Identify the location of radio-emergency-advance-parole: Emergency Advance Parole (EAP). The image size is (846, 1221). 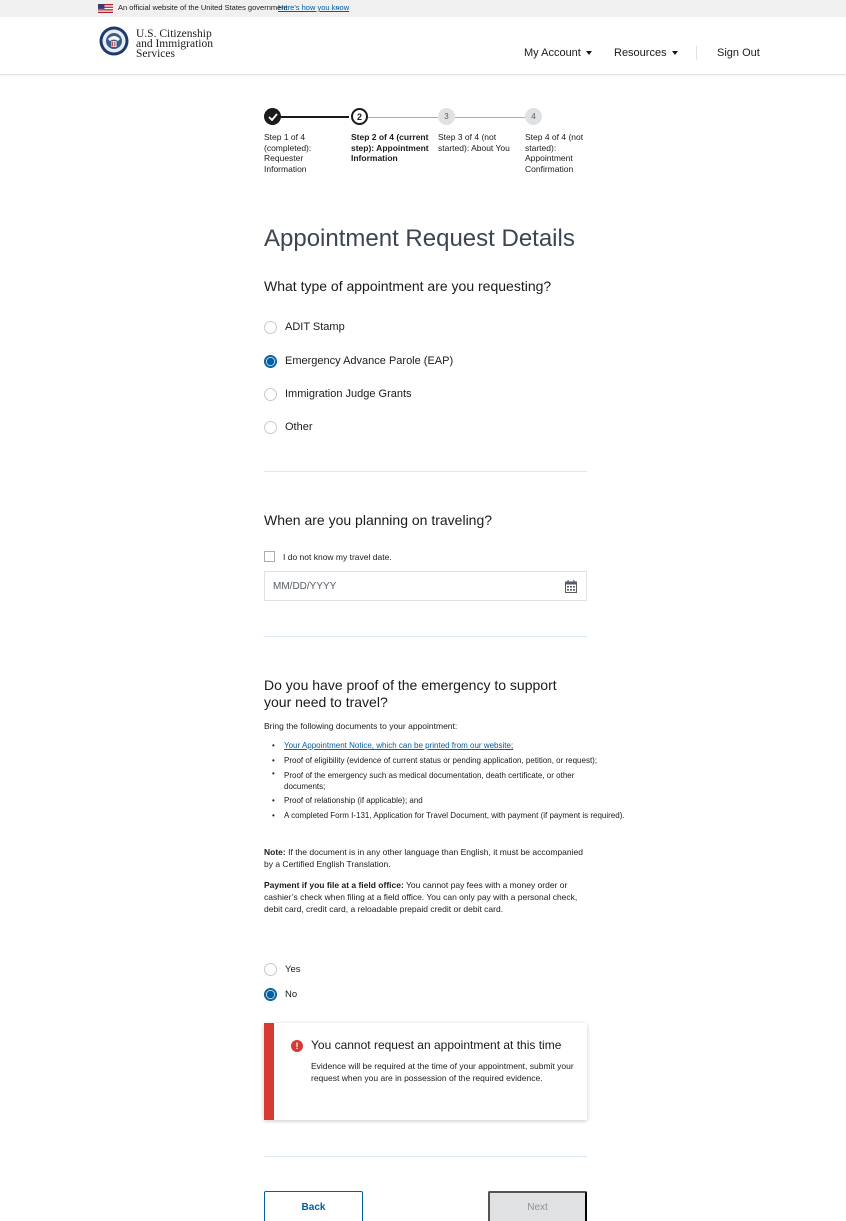
(358, 361).